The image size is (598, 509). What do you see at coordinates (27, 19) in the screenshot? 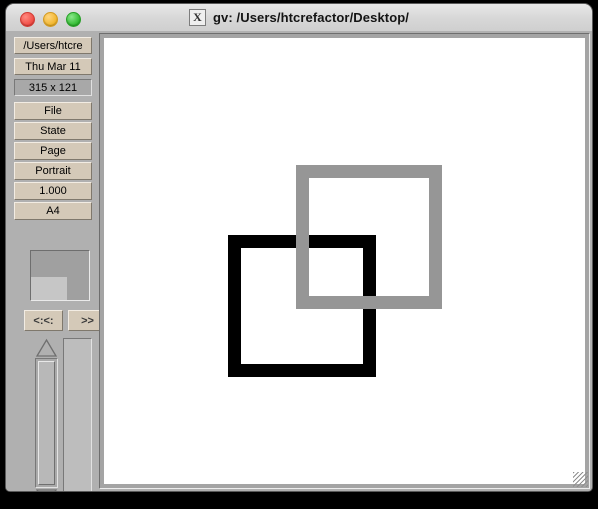
I see `close-window-button` at bounding box center [27, 19].